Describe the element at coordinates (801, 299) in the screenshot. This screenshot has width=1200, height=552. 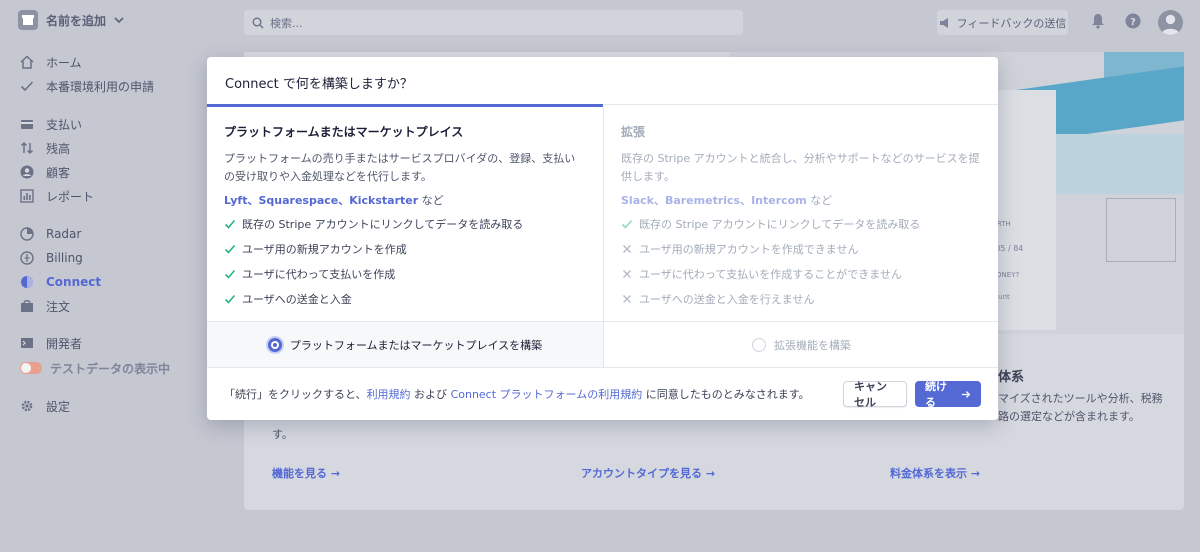
I see `feature-item: ユーザへの送金と入金を行えません` at that location.